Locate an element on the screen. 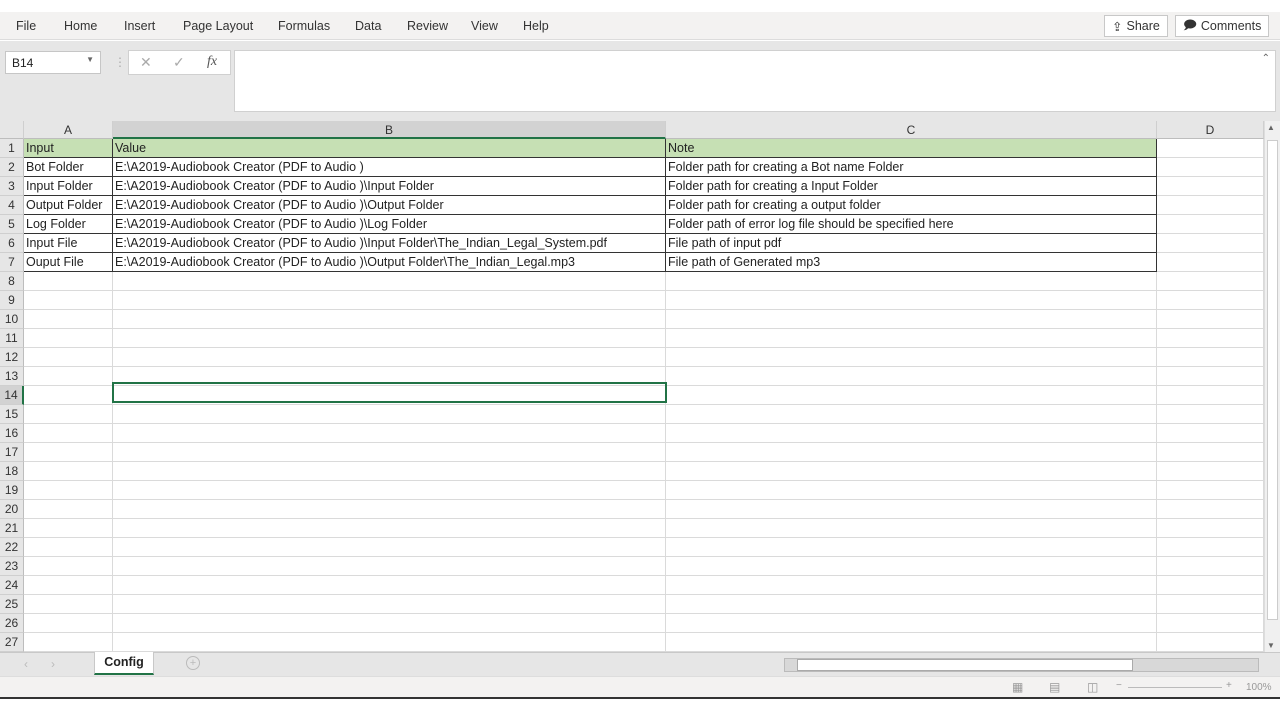 The width and height of the screenshot is (1280, 720). menu-insert: Insert is located at coordinates (139, 26).